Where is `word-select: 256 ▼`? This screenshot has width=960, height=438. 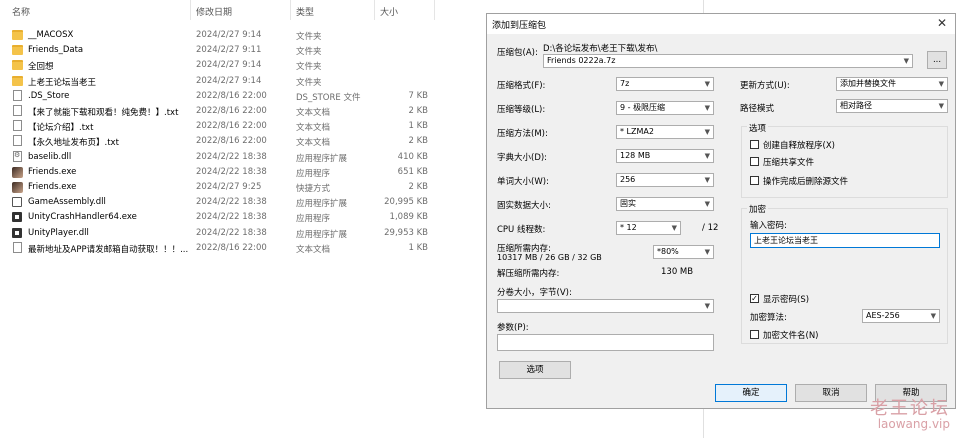 word-select: 256 ▼ is located at coordinates (665, 180).